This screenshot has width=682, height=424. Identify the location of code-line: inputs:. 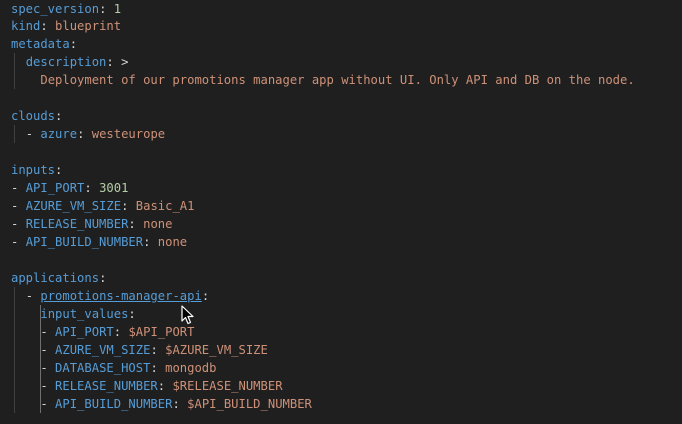
(36, 170).